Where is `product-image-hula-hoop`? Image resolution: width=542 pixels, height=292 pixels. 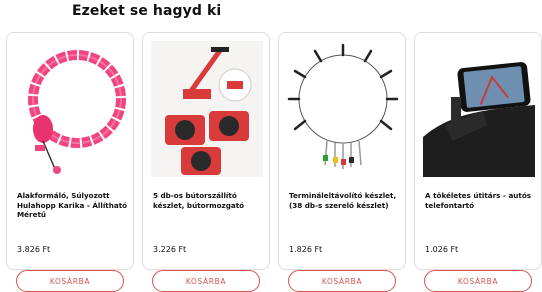 product-image-hula-hoop is located at coordinates (71, 109).